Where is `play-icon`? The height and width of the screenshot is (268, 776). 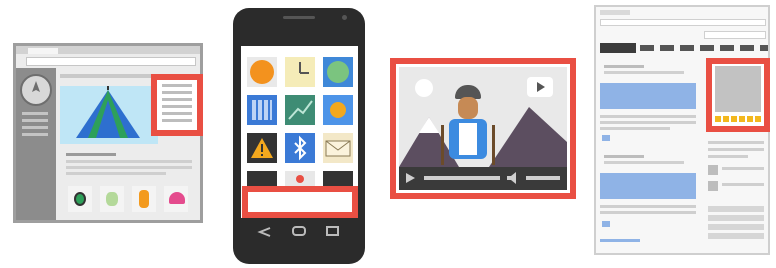 play-icon is located at coordinates (410, 178).